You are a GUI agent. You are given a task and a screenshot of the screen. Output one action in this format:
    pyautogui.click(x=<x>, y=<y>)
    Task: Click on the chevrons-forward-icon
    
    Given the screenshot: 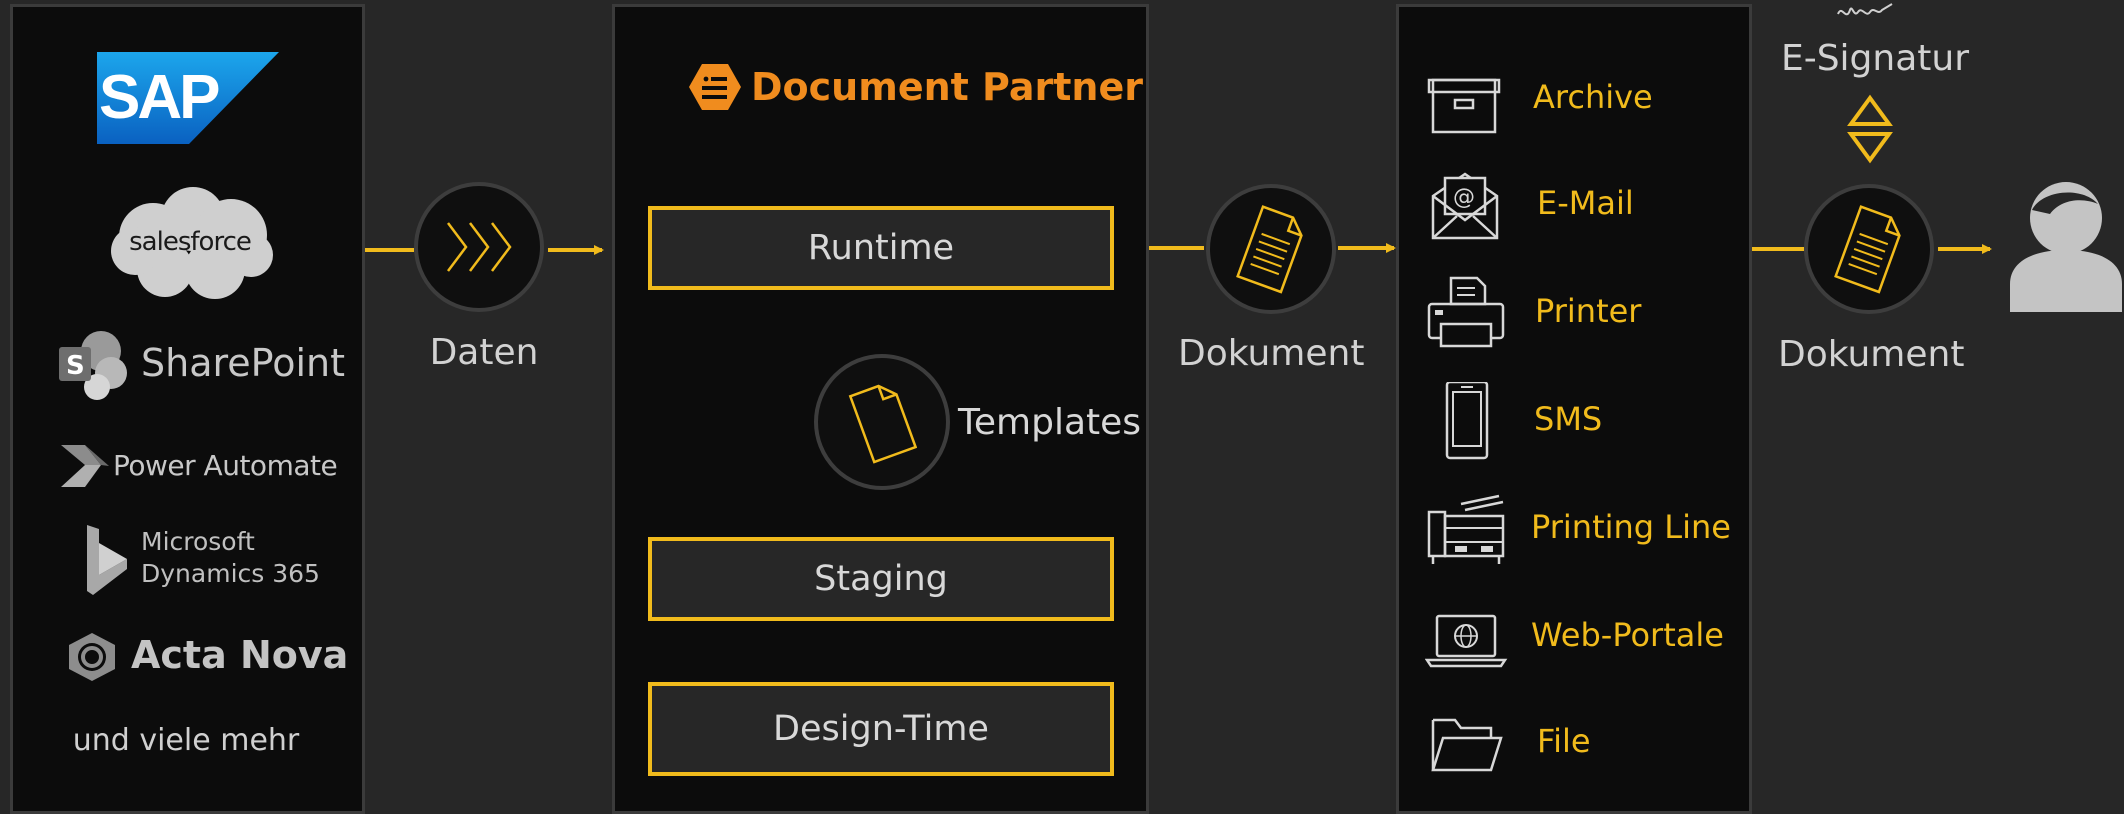 What is the action you would take?
    pyautogui.click(x=479, y=247)
    